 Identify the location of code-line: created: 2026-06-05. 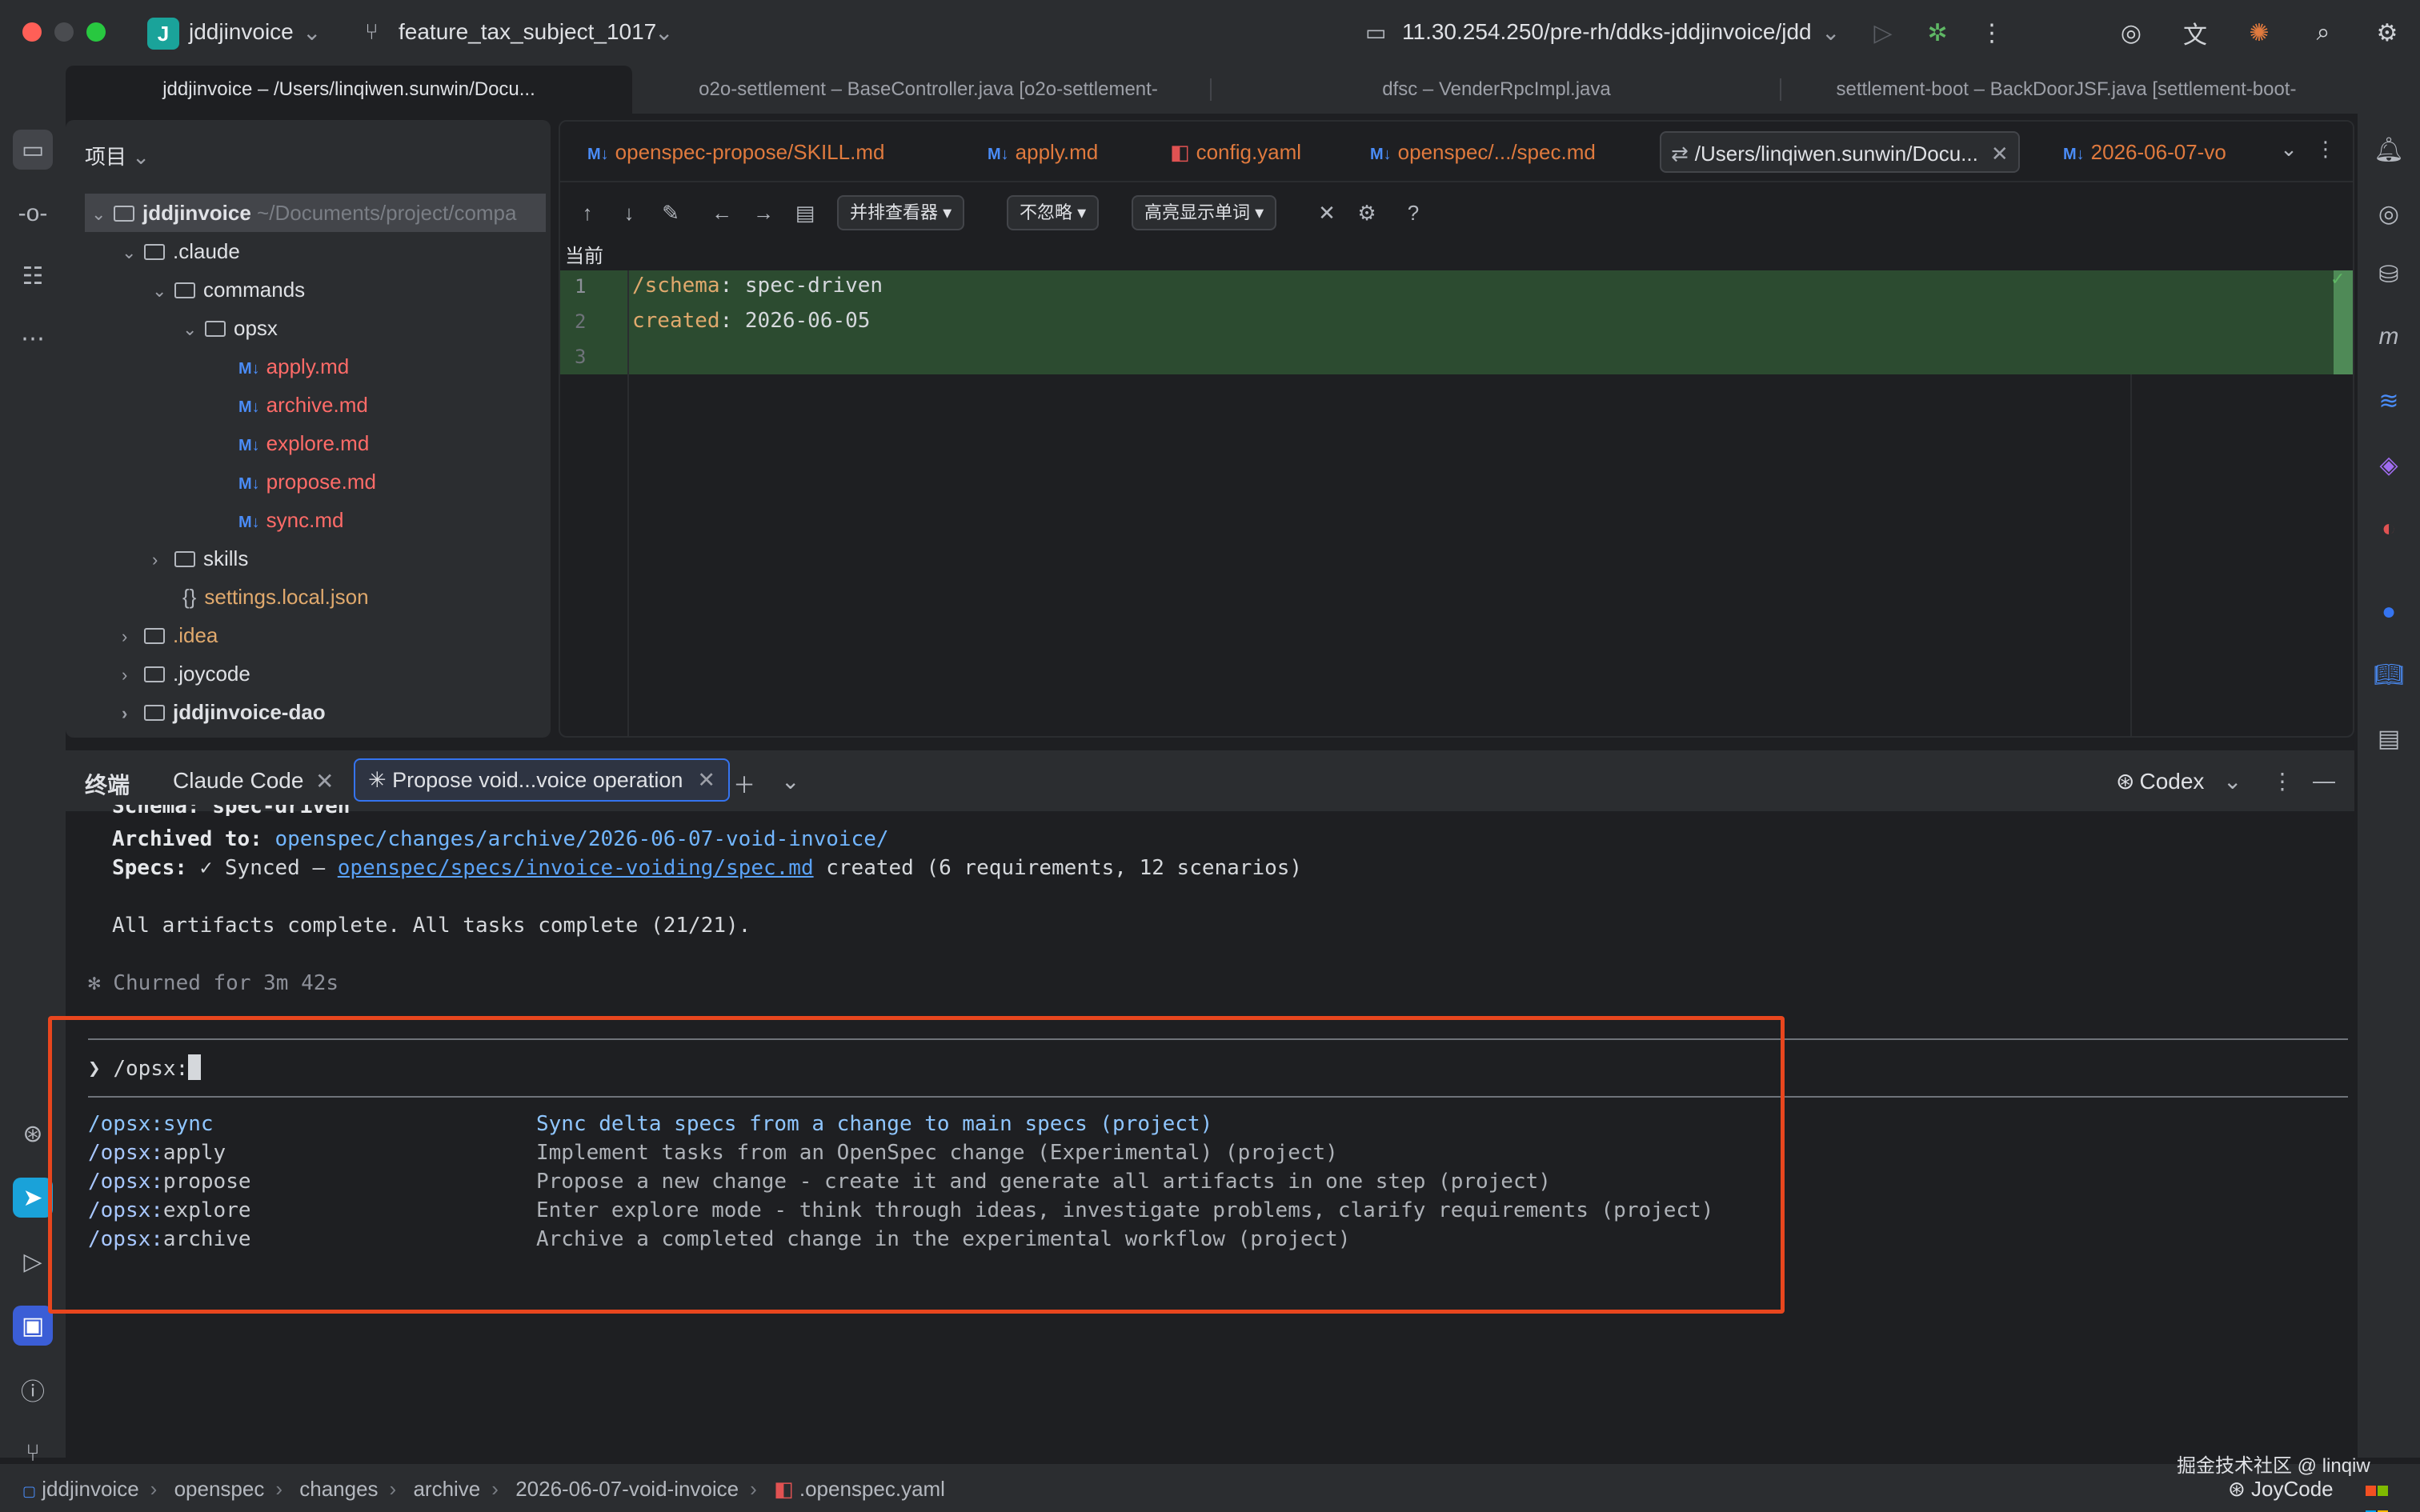
(751, 321).